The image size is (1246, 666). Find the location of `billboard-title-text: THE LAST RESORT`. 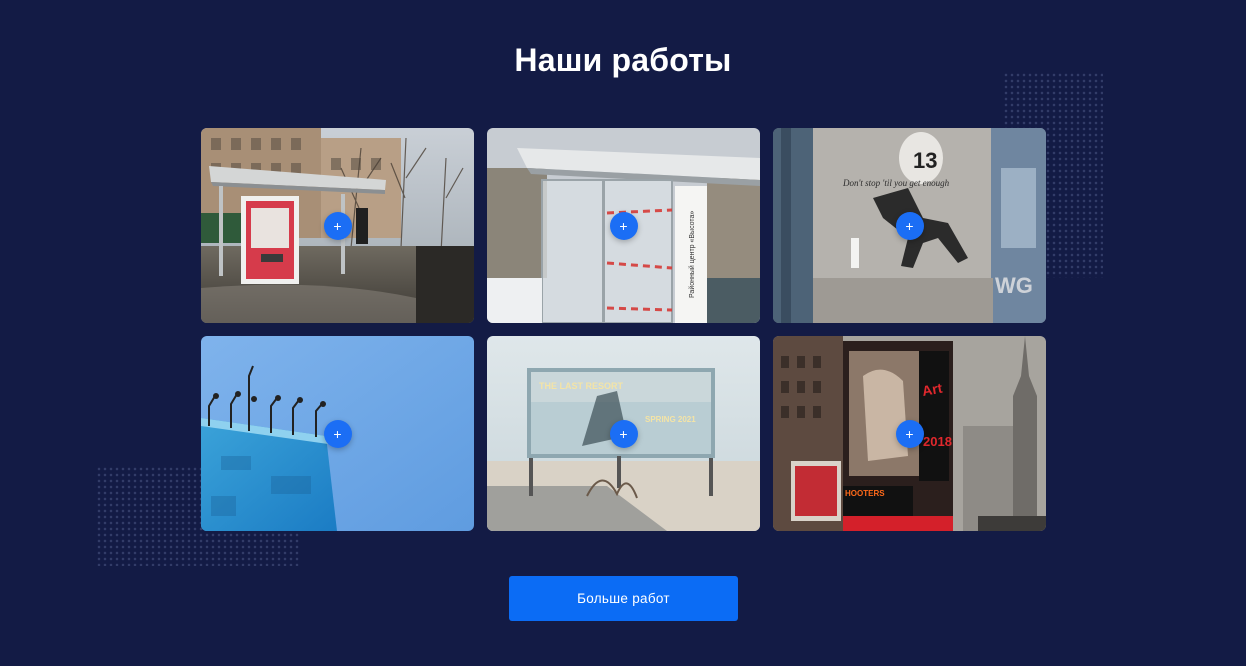

billboard-title-text: THE LAST RESORT is located at coordinates (581, 386).